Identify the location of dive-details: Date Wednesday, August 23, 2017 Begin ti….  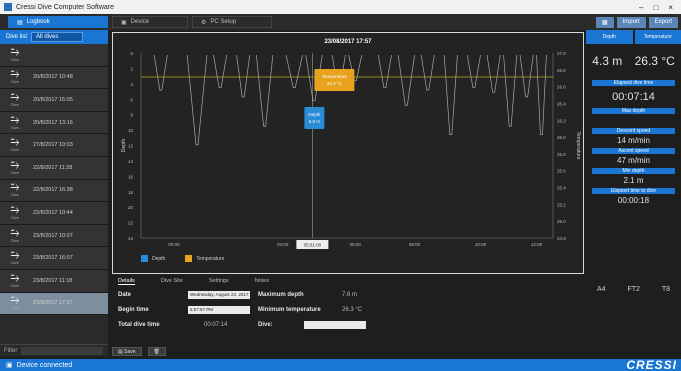
(268, 315).